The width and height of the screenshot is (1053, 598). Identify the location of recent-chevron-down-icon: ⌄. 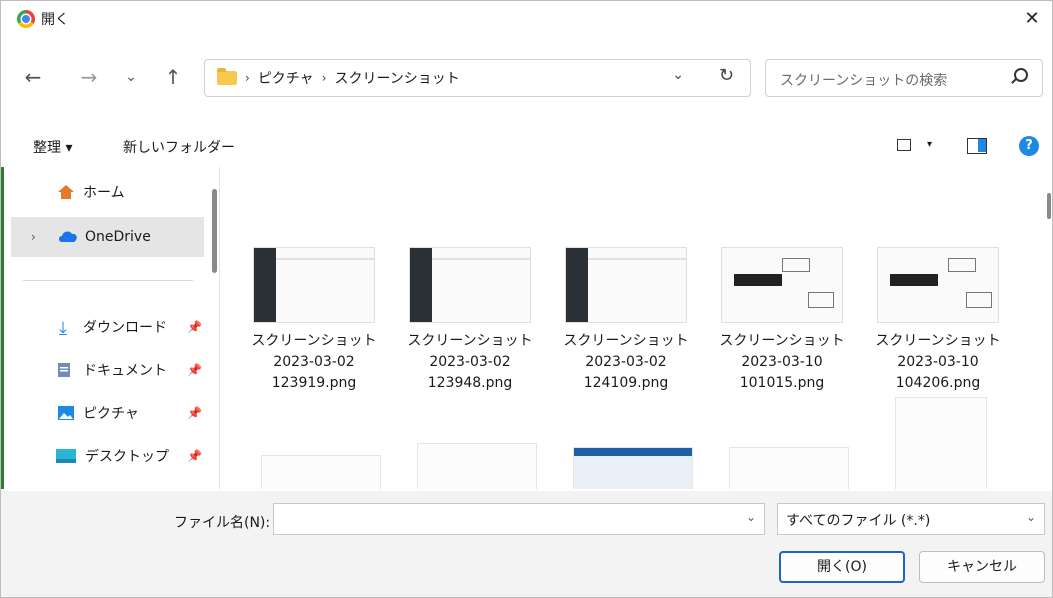
(131, 77).